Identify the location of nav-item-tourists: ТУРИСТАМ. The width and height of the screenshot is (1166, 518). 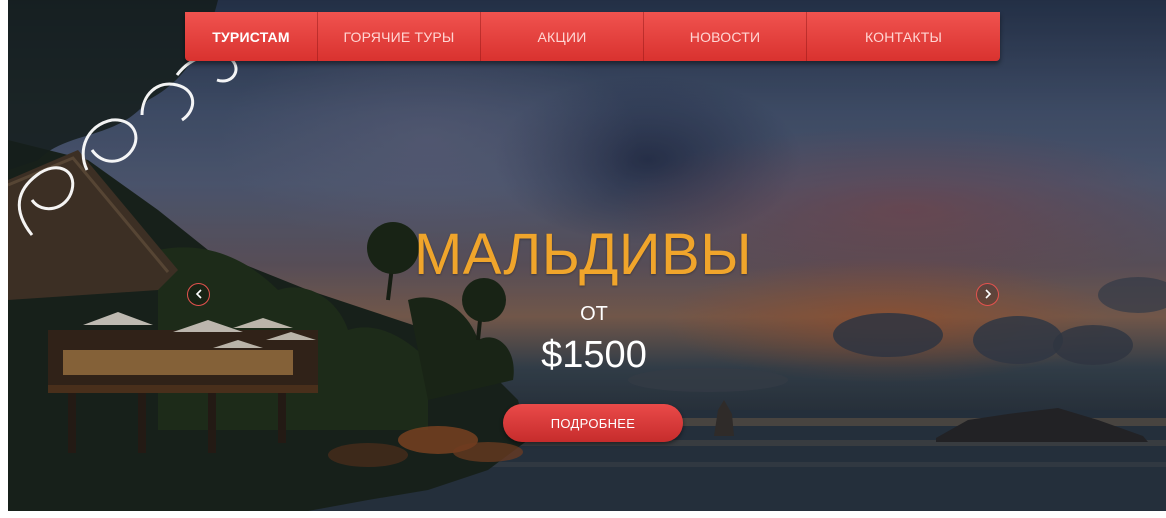
(251, 36).